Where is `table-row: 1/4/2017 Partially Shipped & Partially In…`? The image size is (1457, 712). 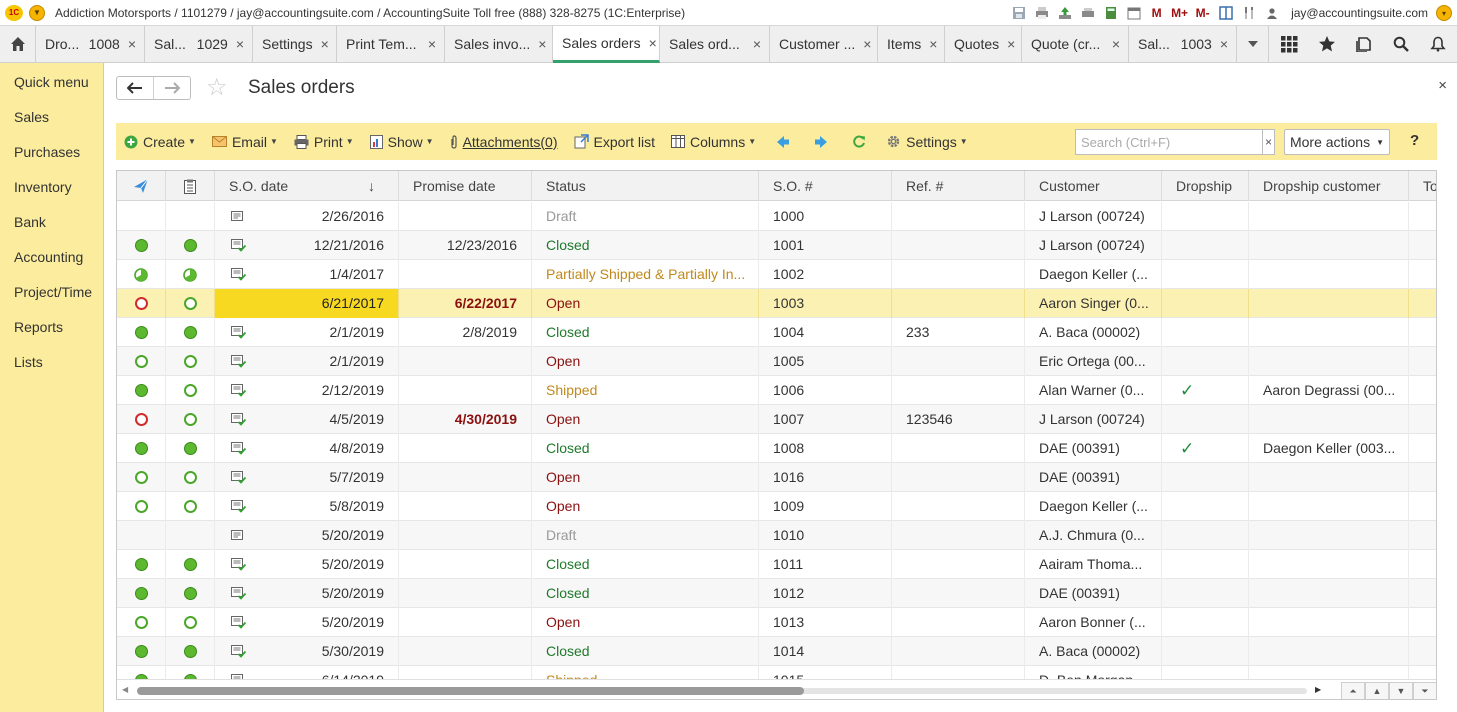 table-row: 1/4/2017 Partially Shipped & Partially In… is located at coordinates (776, 274).